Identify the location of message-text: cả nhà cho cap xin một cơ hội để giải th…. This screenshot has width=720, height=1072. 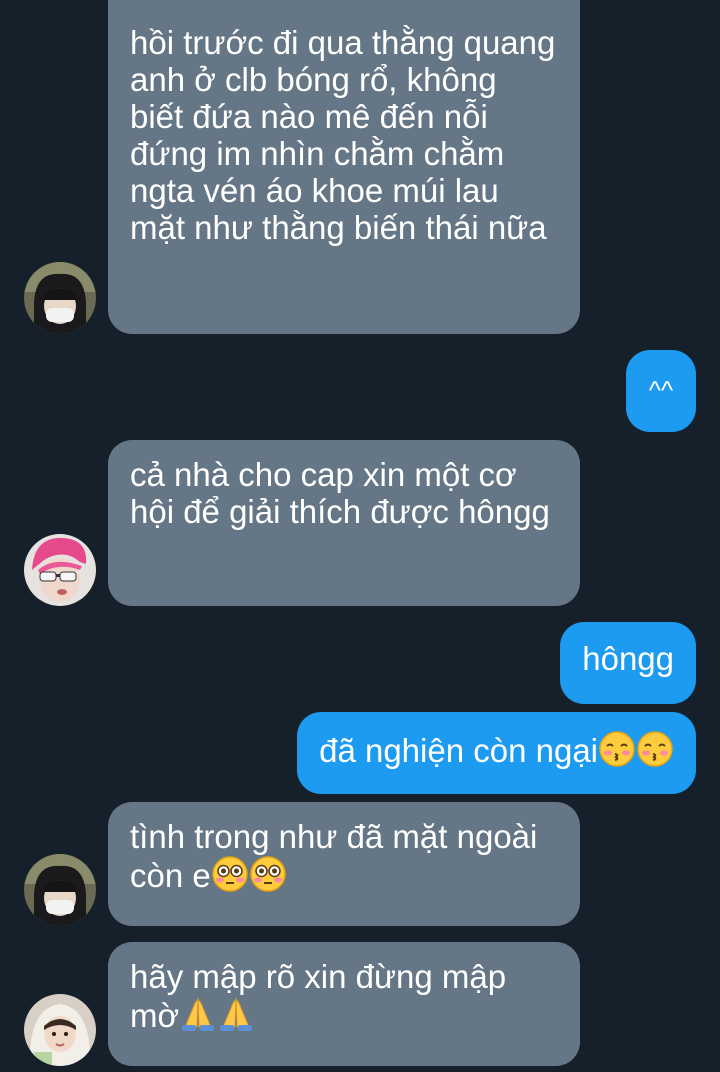
(340, 493).